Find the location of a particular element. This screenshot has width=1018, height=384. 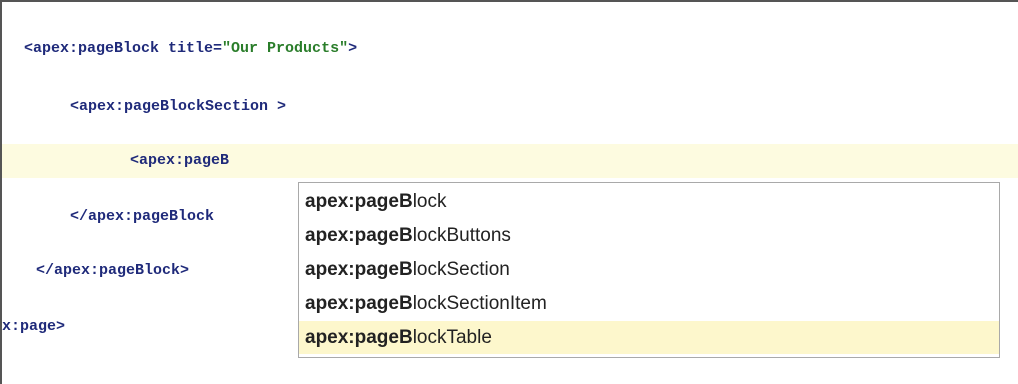

code-line-3-text: <apex:pageB is located at coordinates (180, 160).